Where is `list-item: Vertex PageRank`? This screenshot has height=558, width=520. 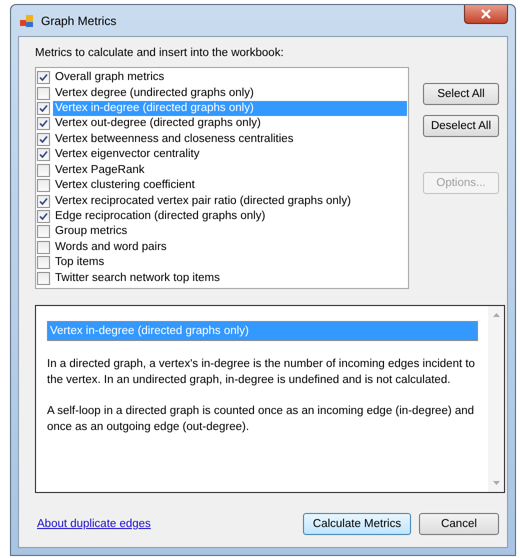
list-item: Vertex PageRank is located at coordinates (230, 170).